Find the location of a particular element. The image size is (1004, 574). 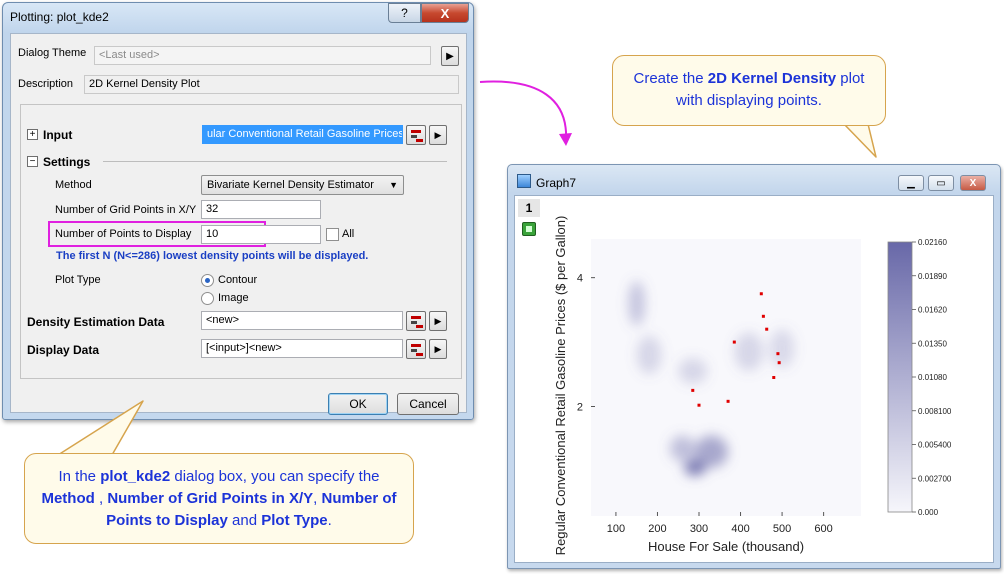

plot-background is located at coordinates (726, 377).